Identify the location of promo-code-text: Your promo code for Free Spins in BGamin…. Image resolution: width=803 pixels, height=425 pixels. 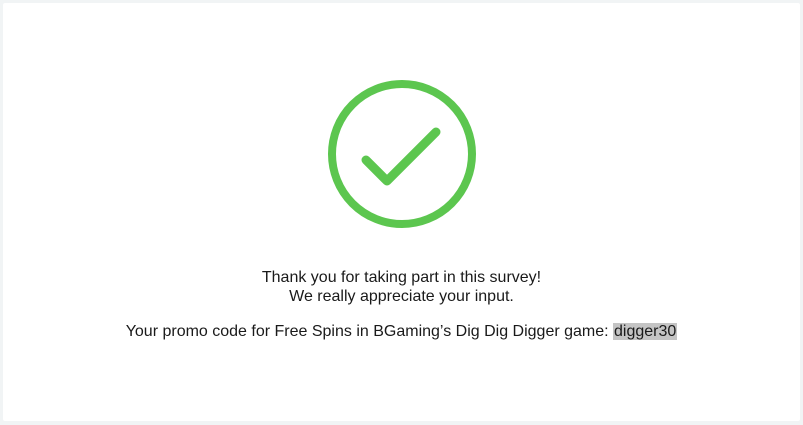
(401, 332).